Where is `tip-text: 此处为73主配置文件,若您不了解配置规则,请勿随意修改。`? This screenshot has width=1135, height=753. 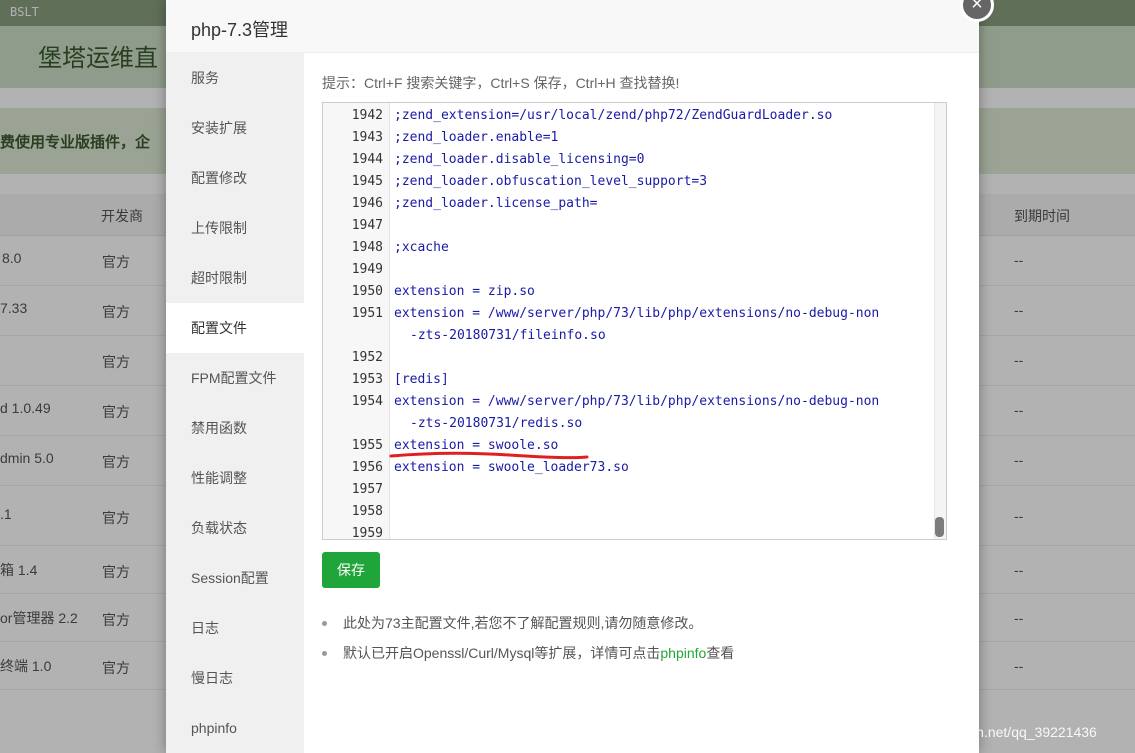 tip-text: 此处为73主配置文件,若您不了解配置规则,请勿随意修改。 is located at coordinates (523, 623).